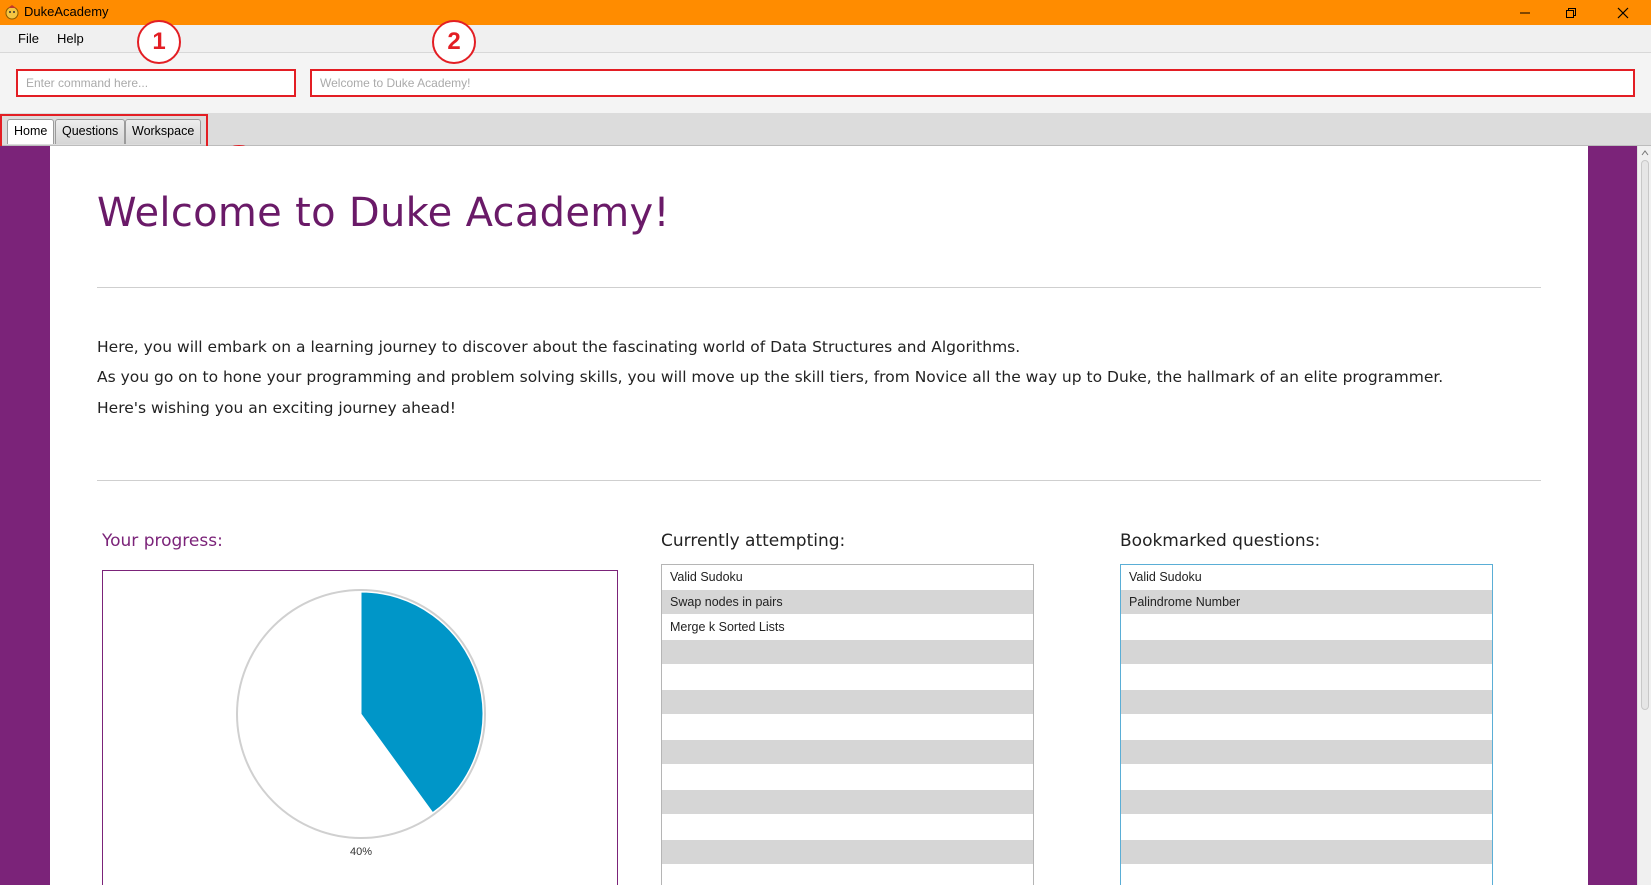 The width and height of the screenshot is (1651, 885). What do you see at coordinates (1645, 153) in the screenshot?
I see `scroll-up-icon` at bounding box center [1645, 153].